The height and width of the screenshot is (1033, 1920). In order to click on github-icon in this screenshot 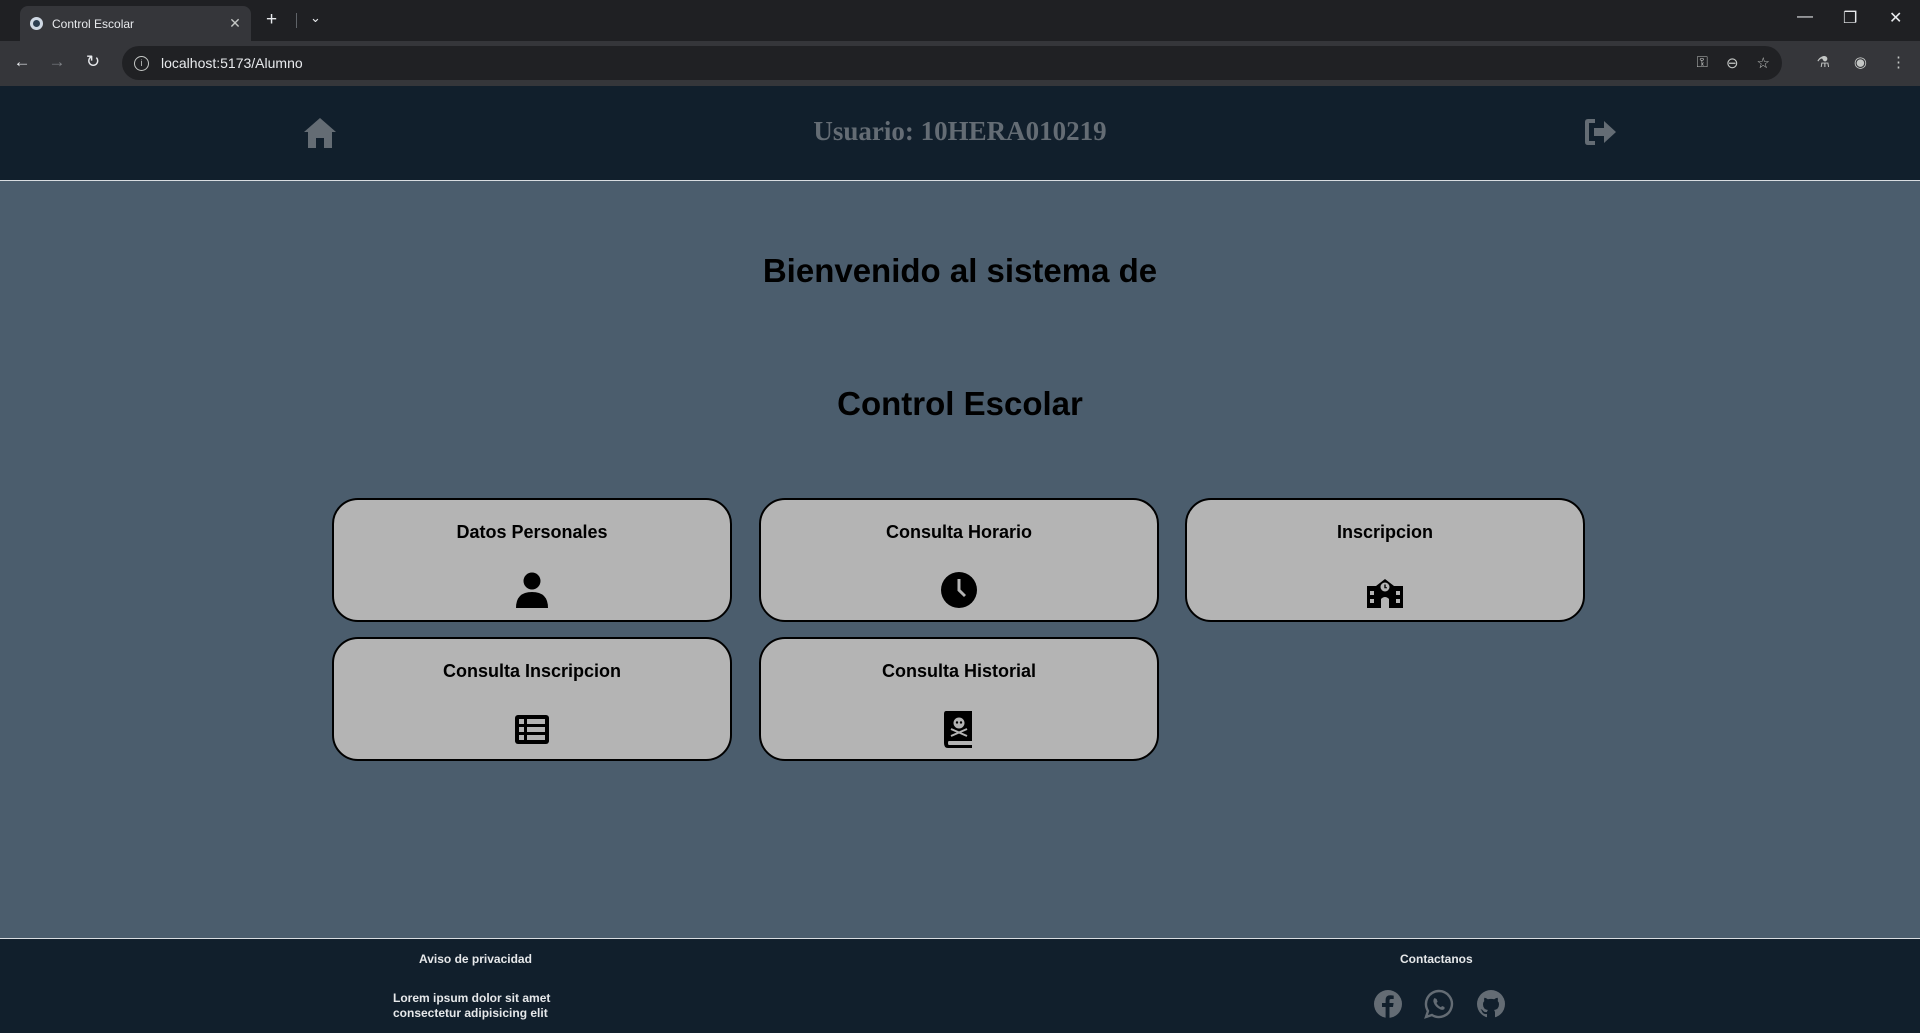, I will do `click(1491, 1004)`.